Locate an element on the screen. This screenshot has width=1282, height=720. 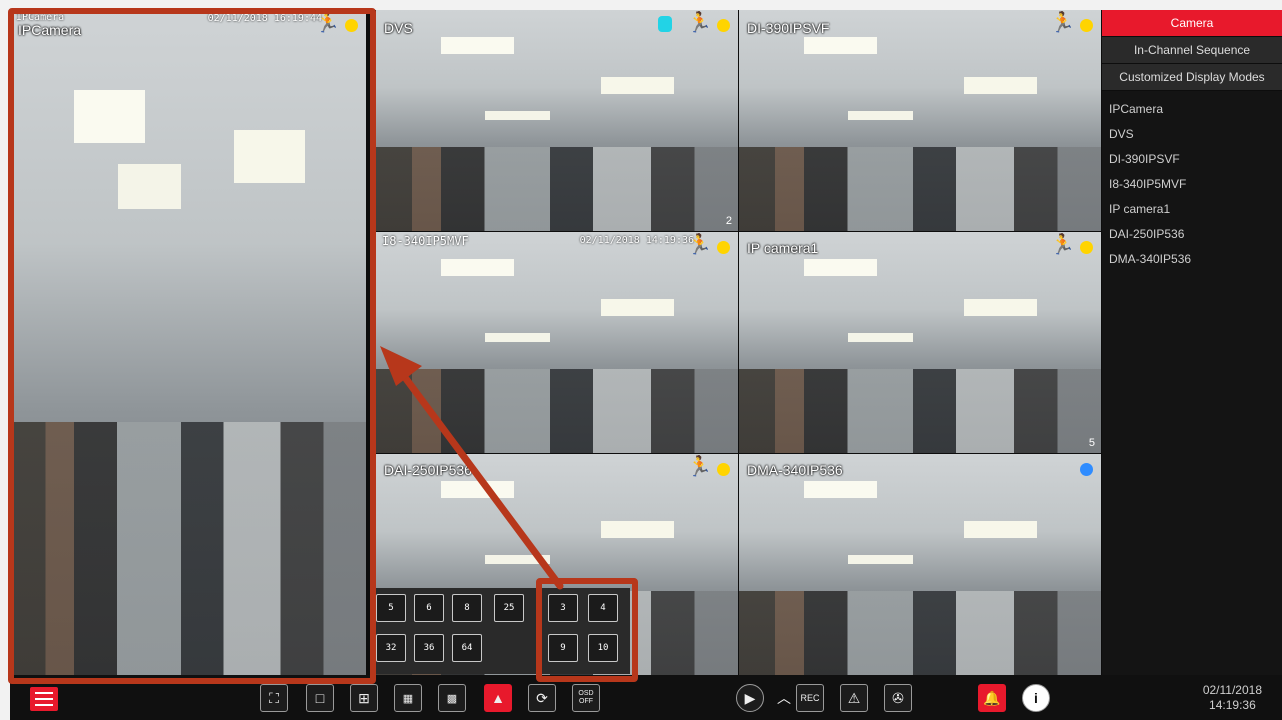
clock: 02/11/2018 14:19:36 is located at coordinates (1232, 698).